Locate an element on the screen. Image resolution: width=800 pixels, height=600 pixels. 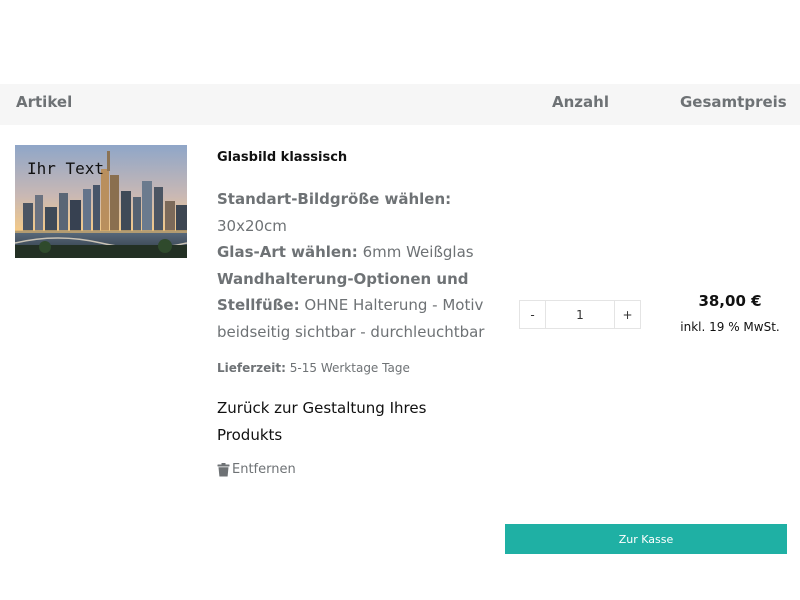
cart-table-header: Artikel Anzahl Gesamtpreis is located at coordinates (400, 104).